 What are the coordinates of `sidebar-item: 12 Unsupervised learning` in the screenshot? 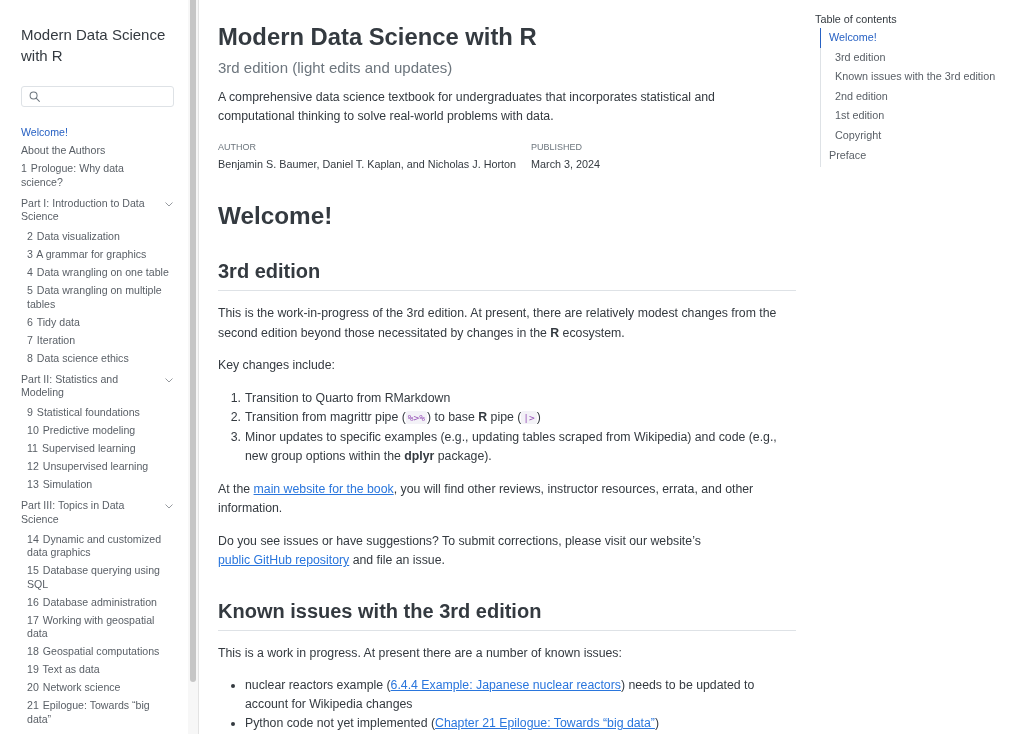 It's located at (100, 467).